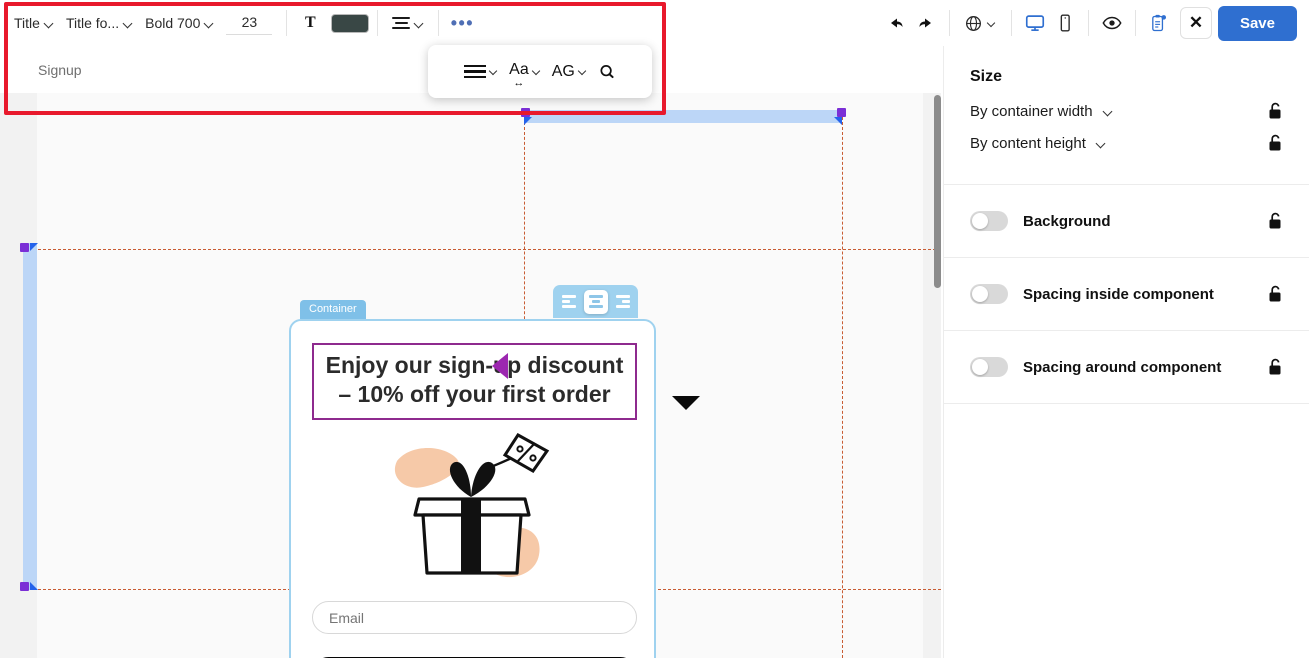 The image size is (1309, 658). Describe the element at coordinates (973, 23) in the screenshot. I see `globe-icon` at that location.